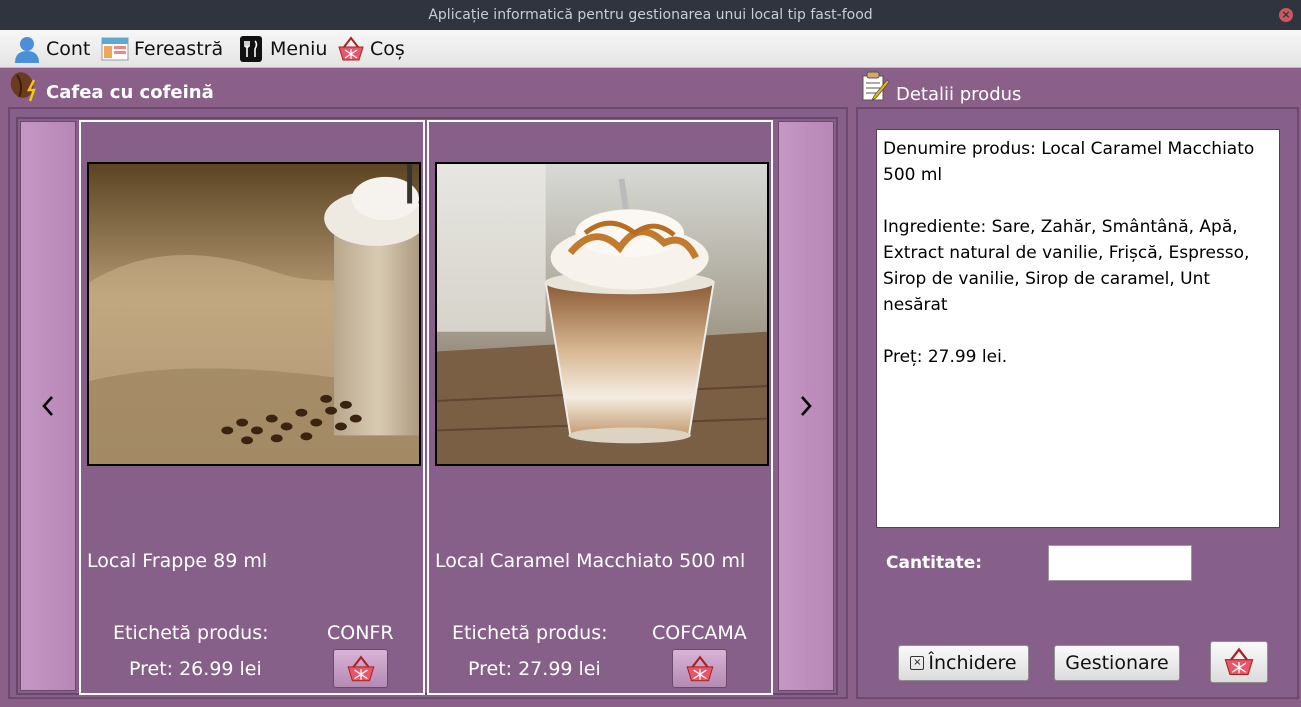 The height and width of the screenshot is (707, 1301). I want to click on menu-meniu: Meniu, so click(281, 49).